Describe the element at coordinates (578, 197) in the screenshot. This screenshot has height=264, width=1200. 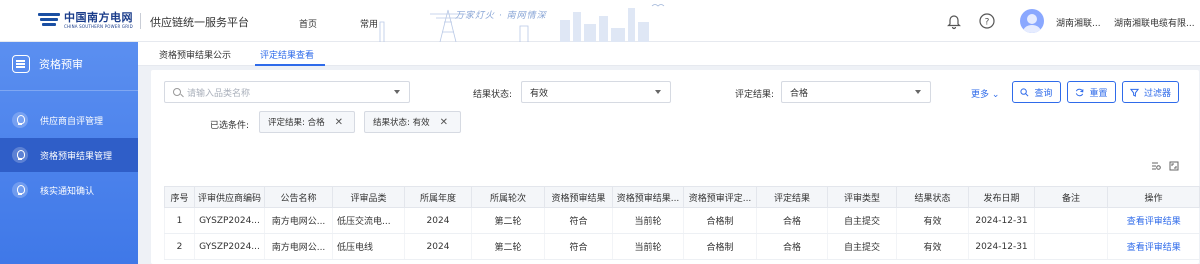
I see `column-header: 资格预审结果` at that location.